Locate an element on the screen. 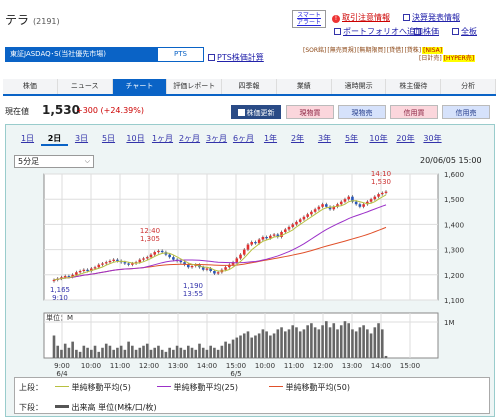  y-tick-label: 1,400 is located at coordinates (454, 225).